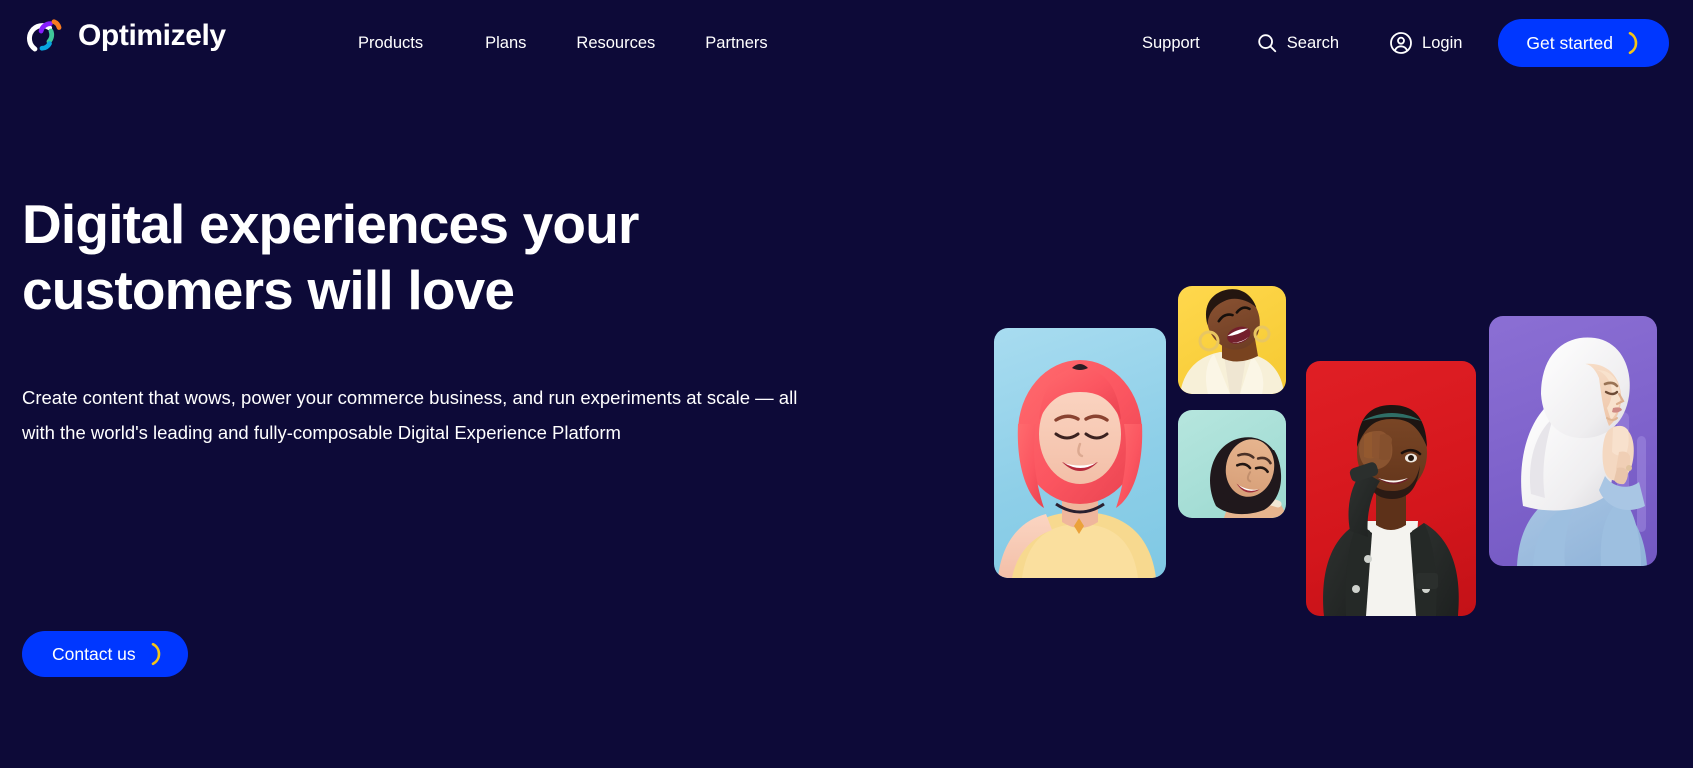 This screenshot has width=1693, height=768. Describe the element at coordinates (94, 653) in the screenshot. I see `contact-us-label: Contact us` at that location.